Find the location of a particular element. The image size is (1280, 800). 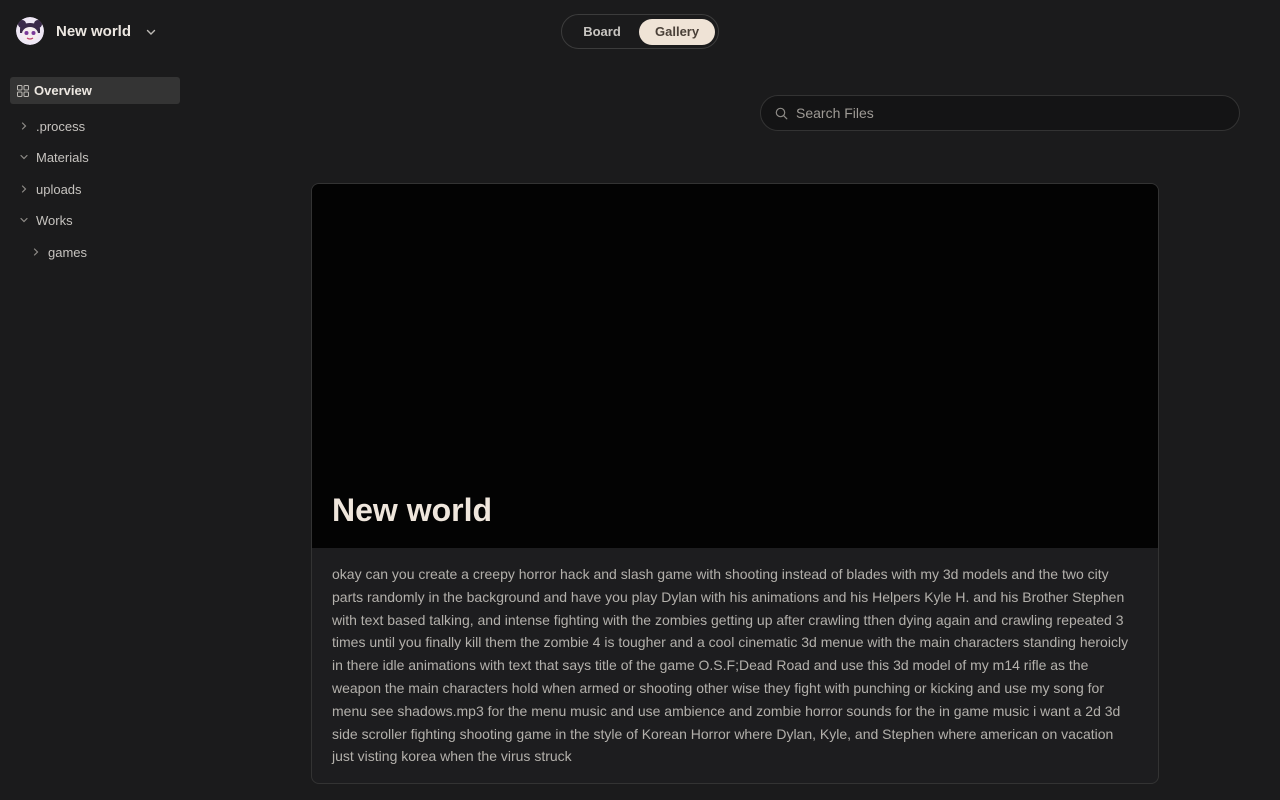

sidebar-item-label: Overview is located at coordinates (63, 90).